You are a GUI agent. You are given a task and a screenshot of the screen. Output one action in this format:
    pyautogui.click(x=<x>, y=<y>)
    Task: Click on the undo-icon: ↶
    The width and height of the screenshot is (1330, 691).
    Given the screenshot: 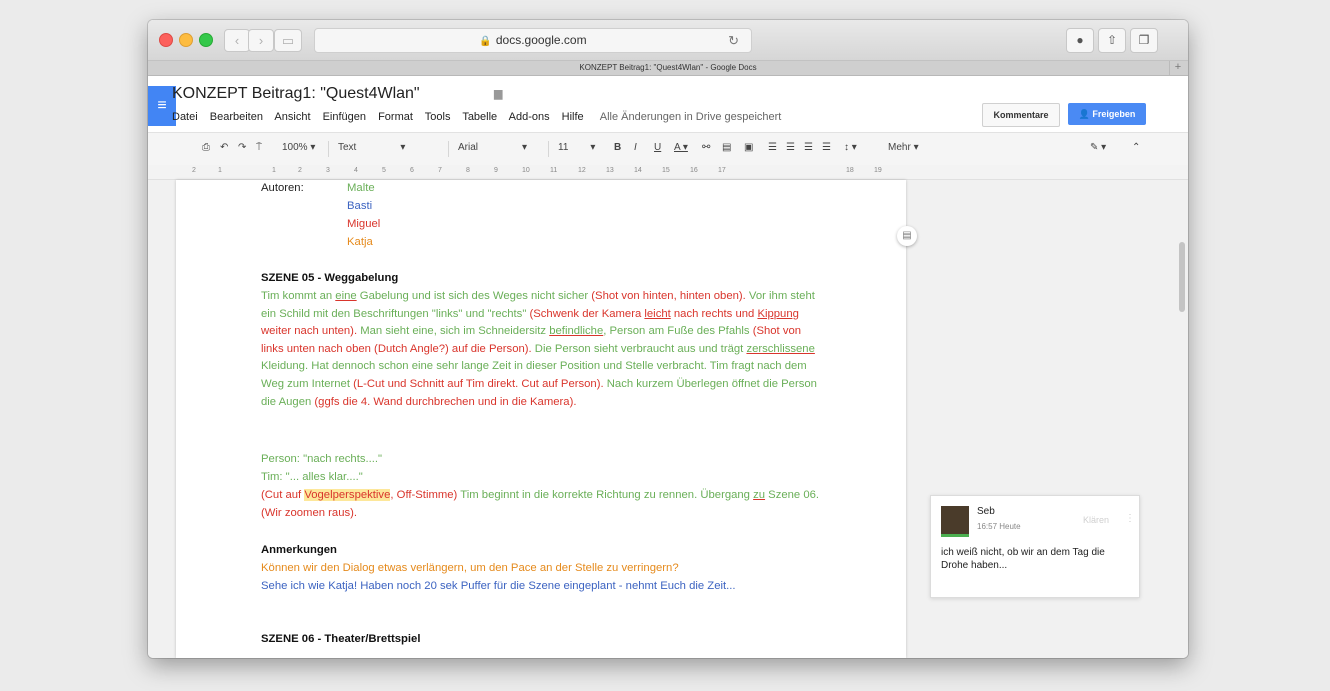 What is the action you would take?
    pyautogui.click(x=224, y=147)
    